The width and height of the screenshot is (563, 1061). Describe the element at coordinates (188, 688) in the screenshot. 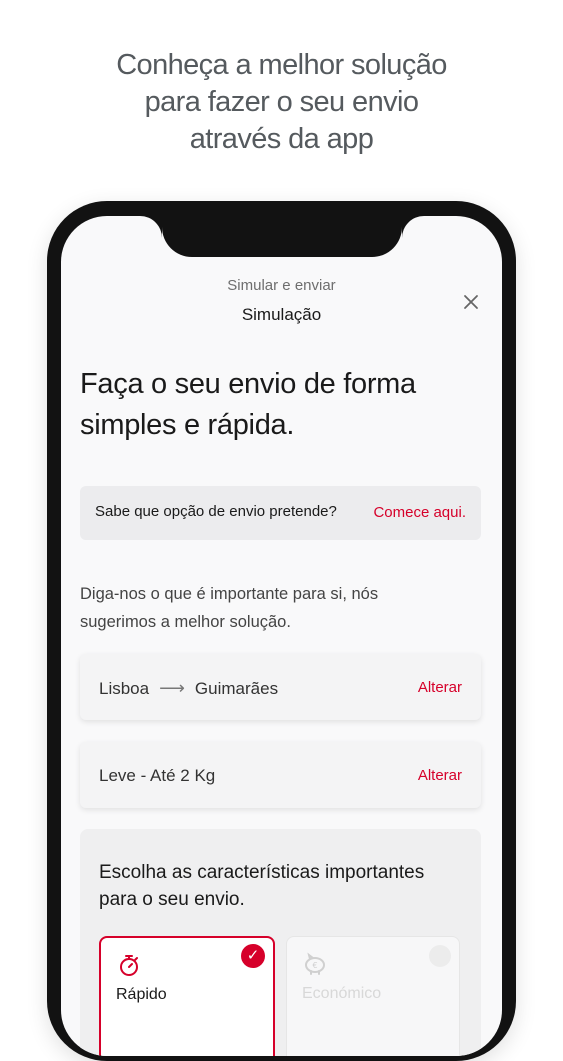

I see `route-value: Lisboa ⟶ Guimarães` at that location.